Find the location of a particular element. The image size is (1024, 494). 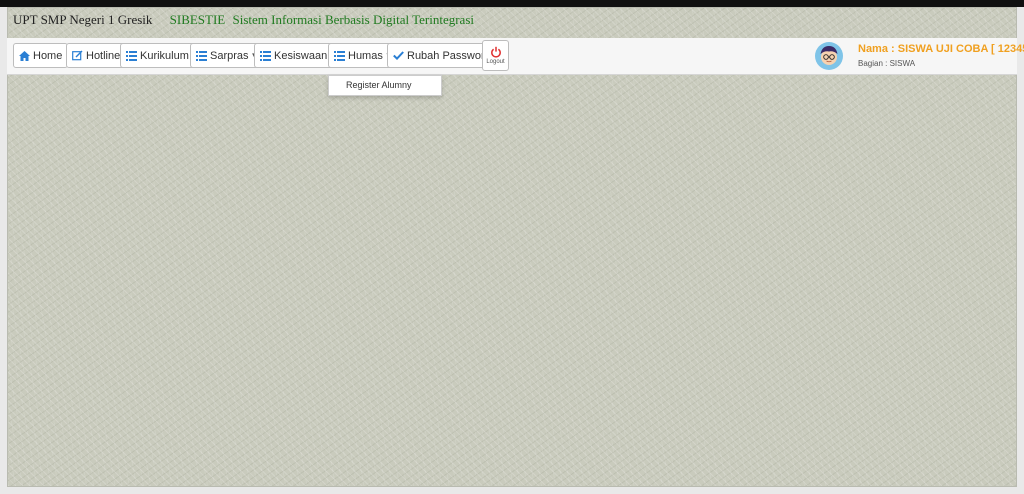

hotline-label: Hotline is located at coordinates (103, 55).